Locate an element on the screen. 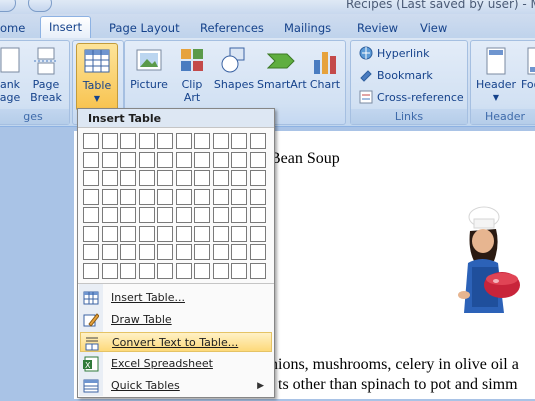 The width and height of the screenshot is (535, 401). undo-quick-access-icon is located at coordinates (8, 6).